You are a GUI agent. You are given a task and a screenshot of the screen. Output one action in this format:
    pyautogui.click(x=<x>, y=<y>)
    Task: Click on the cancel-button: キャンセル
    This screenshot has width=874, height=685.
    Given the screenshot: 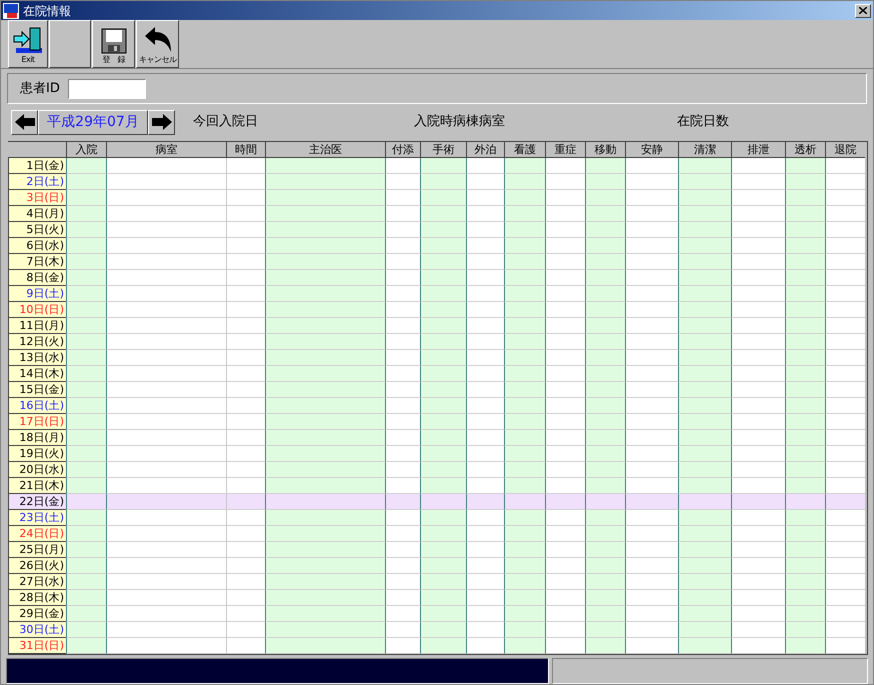 What is the action you would take?
    pyautogui.click(x=157, y=44)
    